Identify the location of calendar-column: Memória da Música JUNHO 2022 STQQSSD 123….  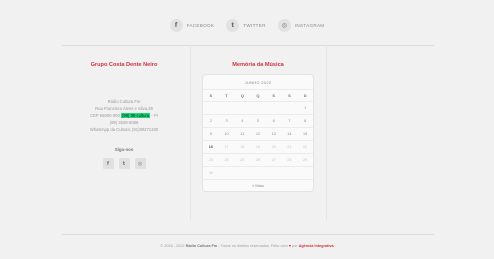
(258, 127).